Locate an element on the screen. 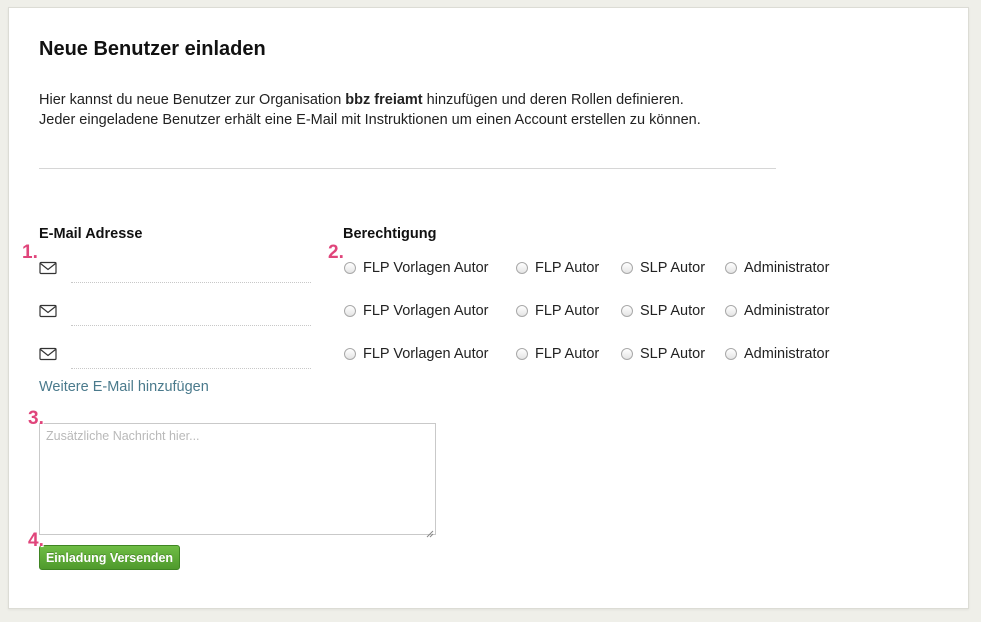  organisation-name: bbz freiamt is located at coordinates (384, 100).